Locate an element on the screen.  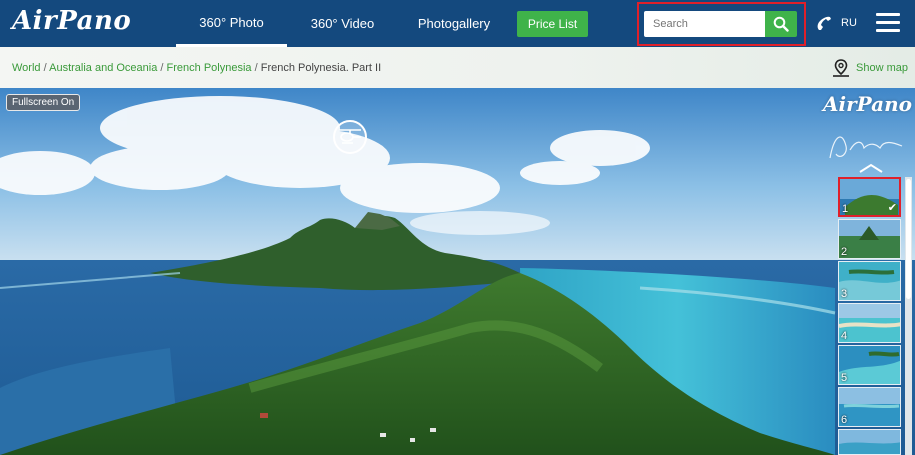
thumbnail-number: 5 is located at coordinates (844, 378).